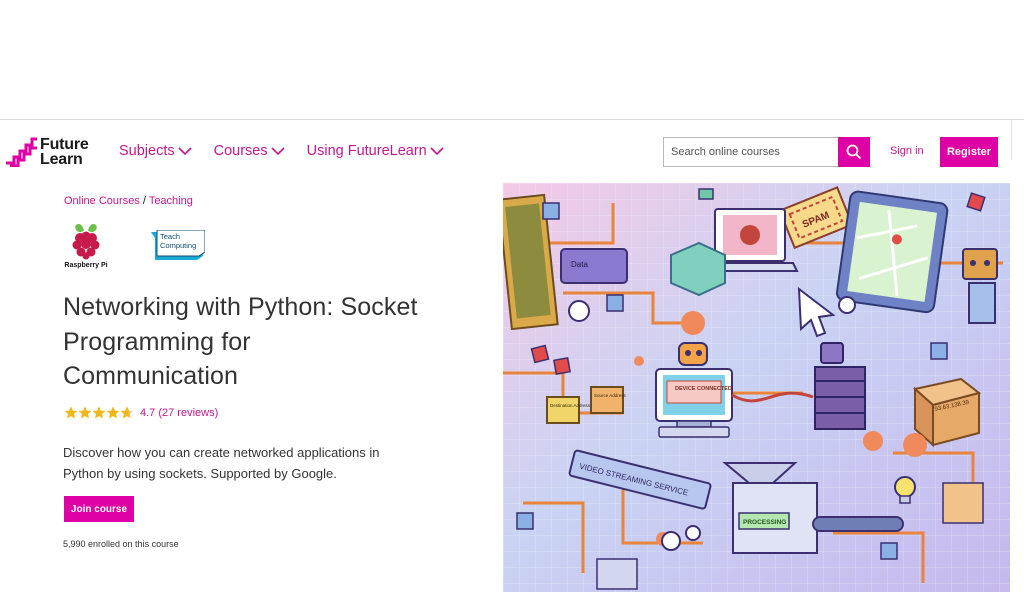  I want to click on main-nav: Subjects Courses Using FutureLearn, so click(292, 151).